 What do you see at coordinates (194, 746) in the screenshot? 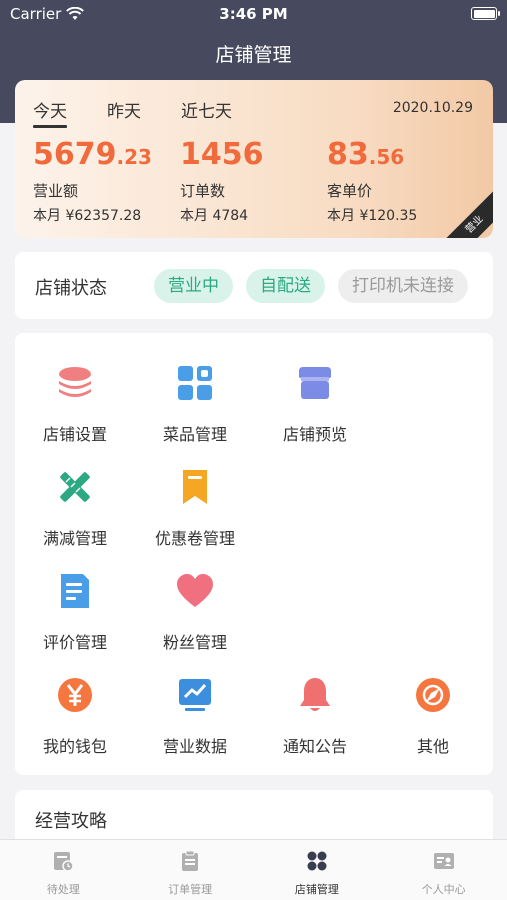
I see `menu-label: 营业数据` at bounding box center [194, 746].